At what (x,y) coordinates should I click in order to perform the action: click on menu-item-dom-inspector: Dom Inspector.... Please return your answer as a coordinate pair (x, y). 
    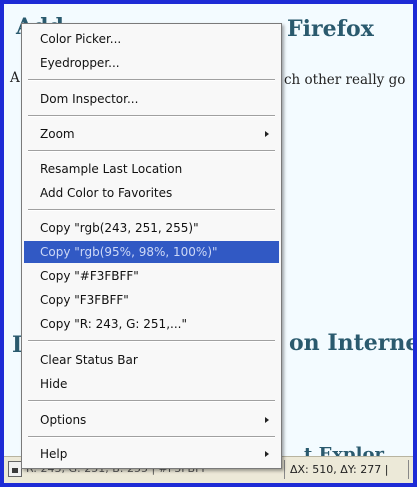
    Looking at the image, I should click on (151, 99).